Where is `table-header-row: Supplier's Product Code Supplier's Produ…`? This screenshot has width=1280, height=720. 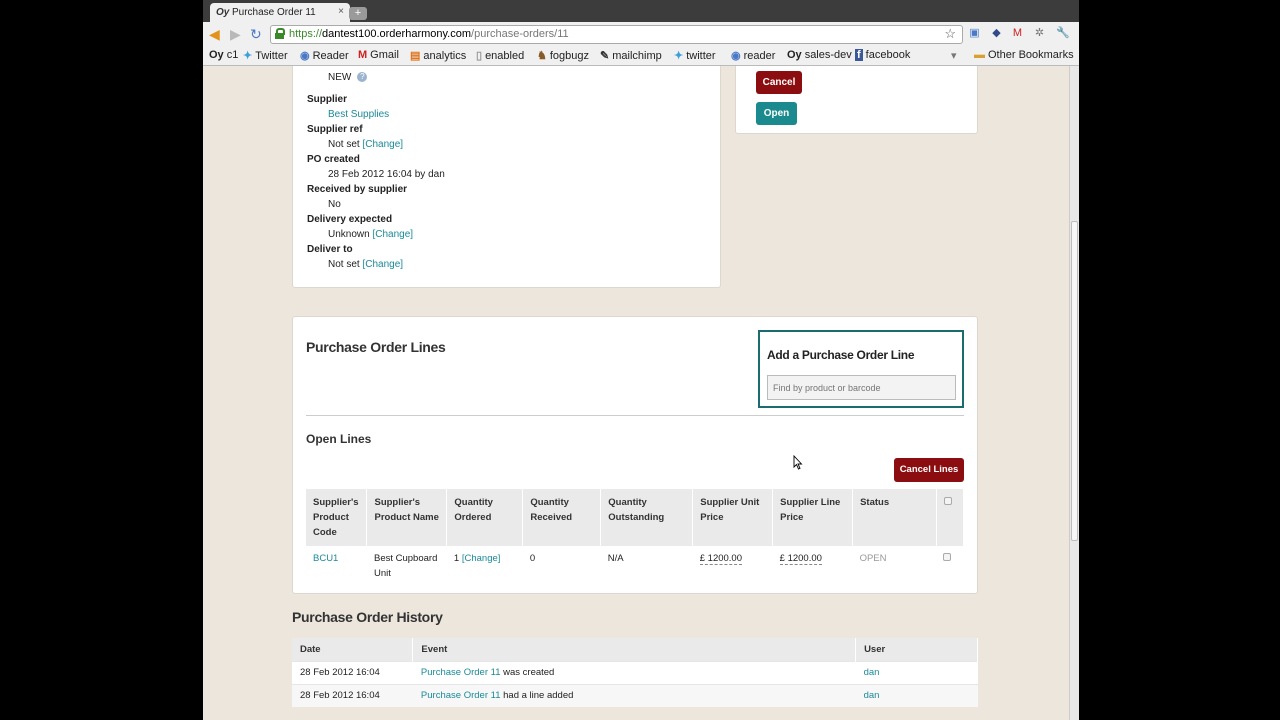 table-header-row: Supplier's Product Code Supplier's Produ… is located at coordinates (635, 517).